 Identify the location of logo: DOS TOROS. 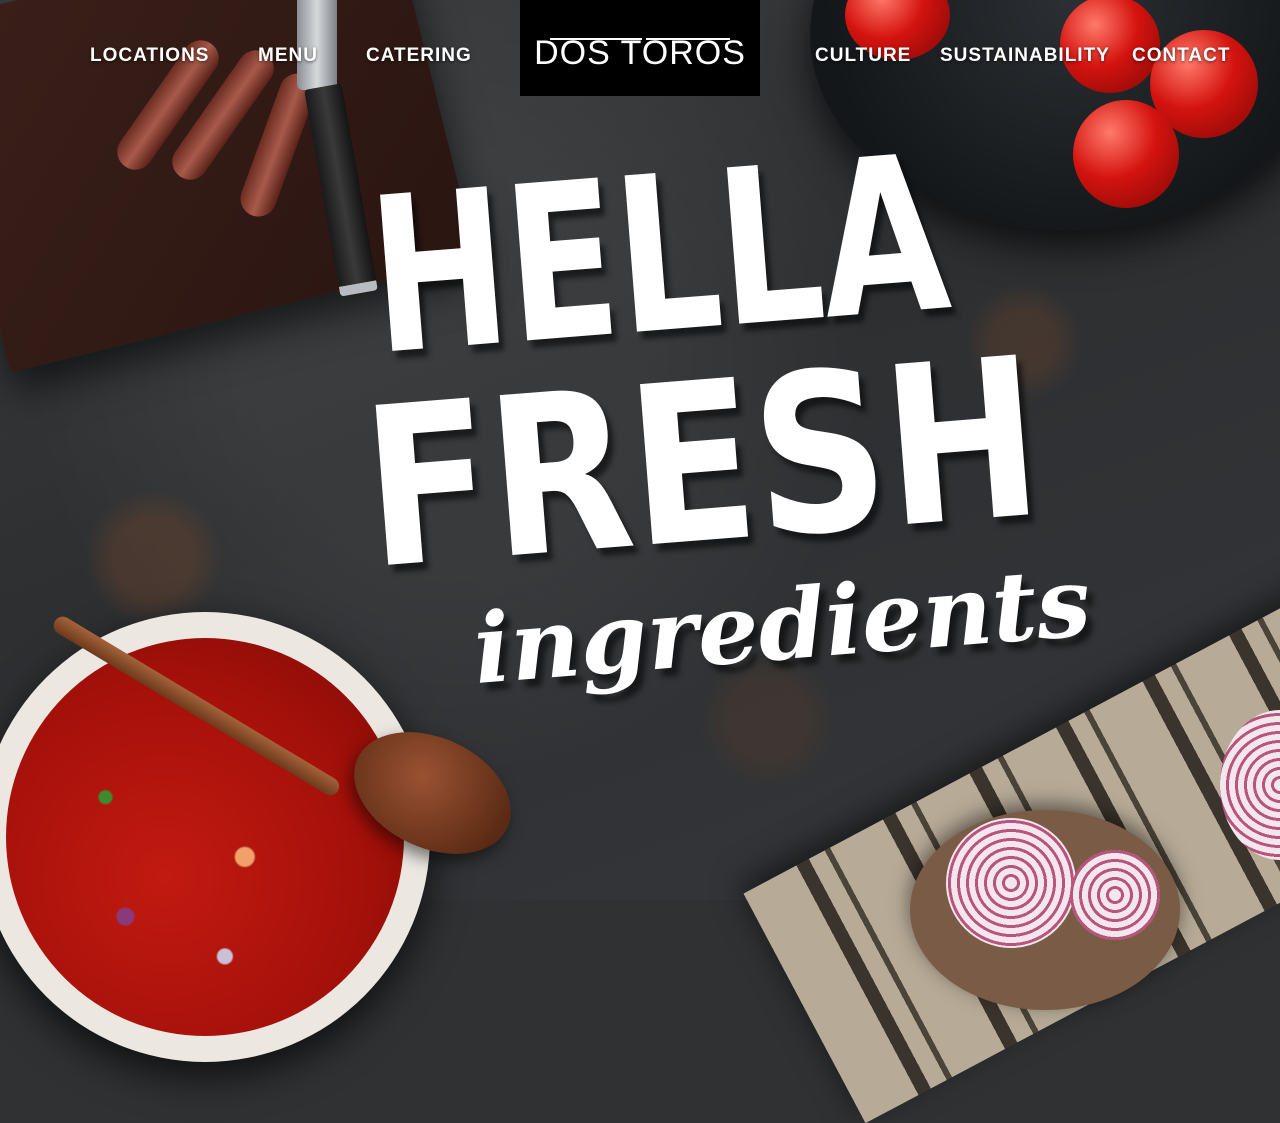
(640, 48).